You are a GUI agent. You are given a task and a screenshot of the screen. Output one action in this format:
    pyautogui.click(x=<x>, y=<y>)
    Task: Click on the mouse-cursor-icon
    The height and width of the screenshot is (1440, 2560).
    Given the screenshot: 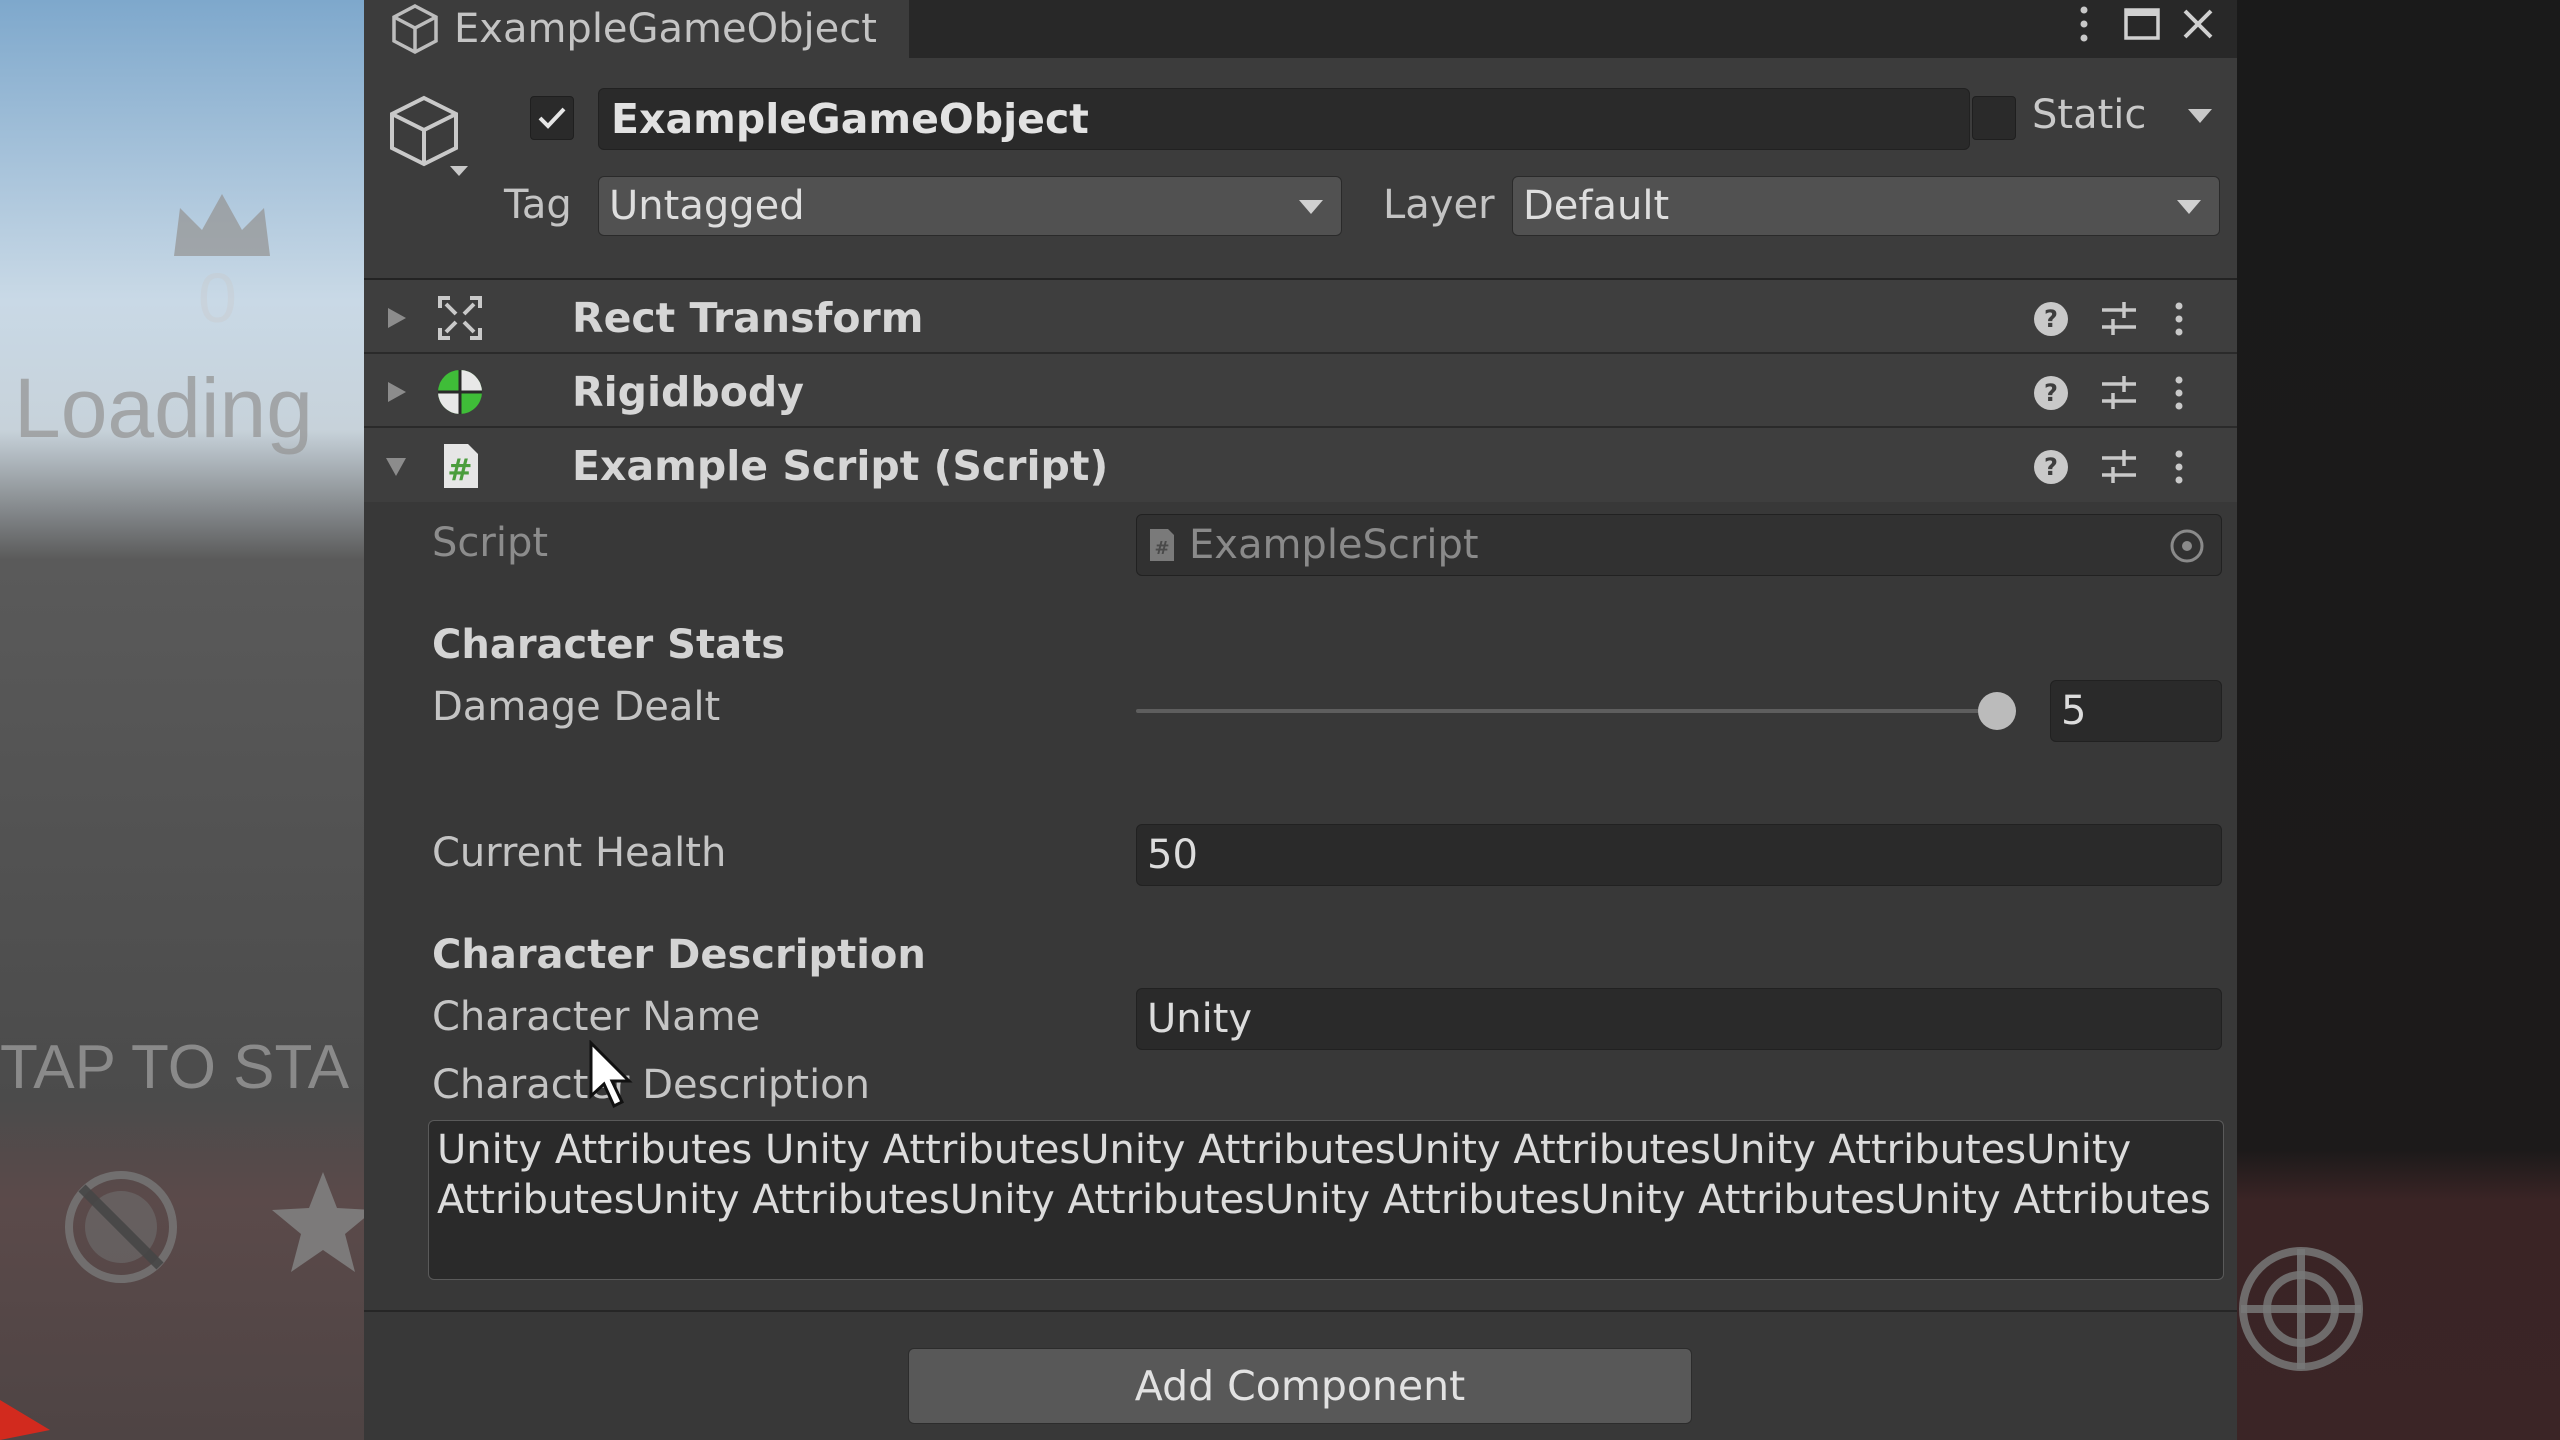 What is the action you would take?
    pyautogui.click(x=611, y=1074)
    